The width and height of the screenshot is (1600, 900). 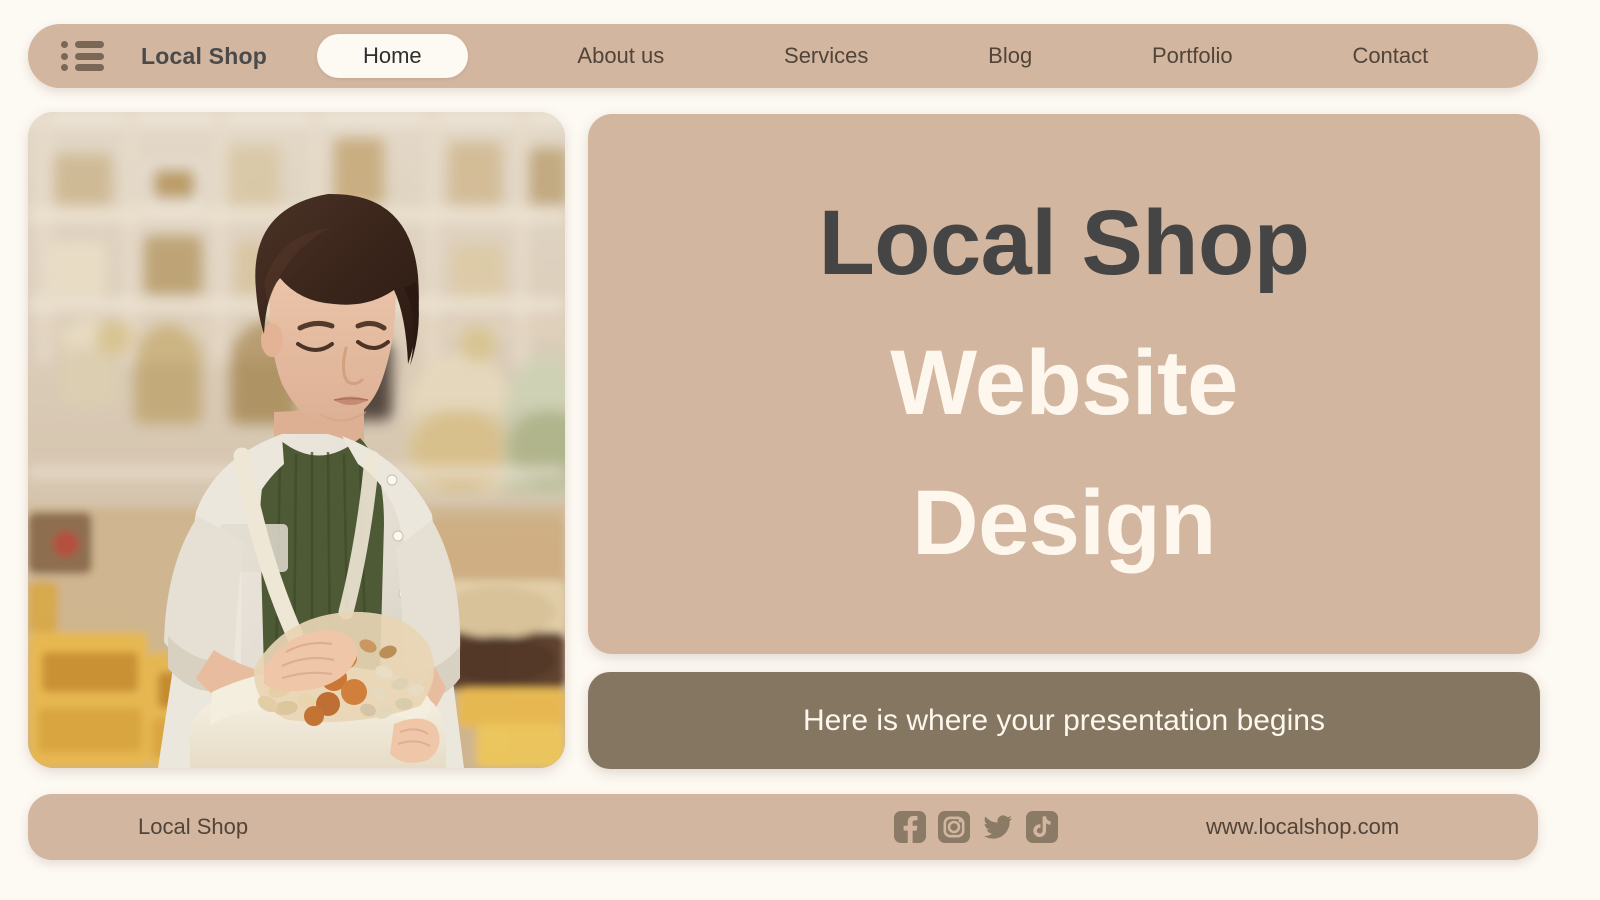 I want to click on hero-title-line-2: Website, so click(x=1064, y=383).